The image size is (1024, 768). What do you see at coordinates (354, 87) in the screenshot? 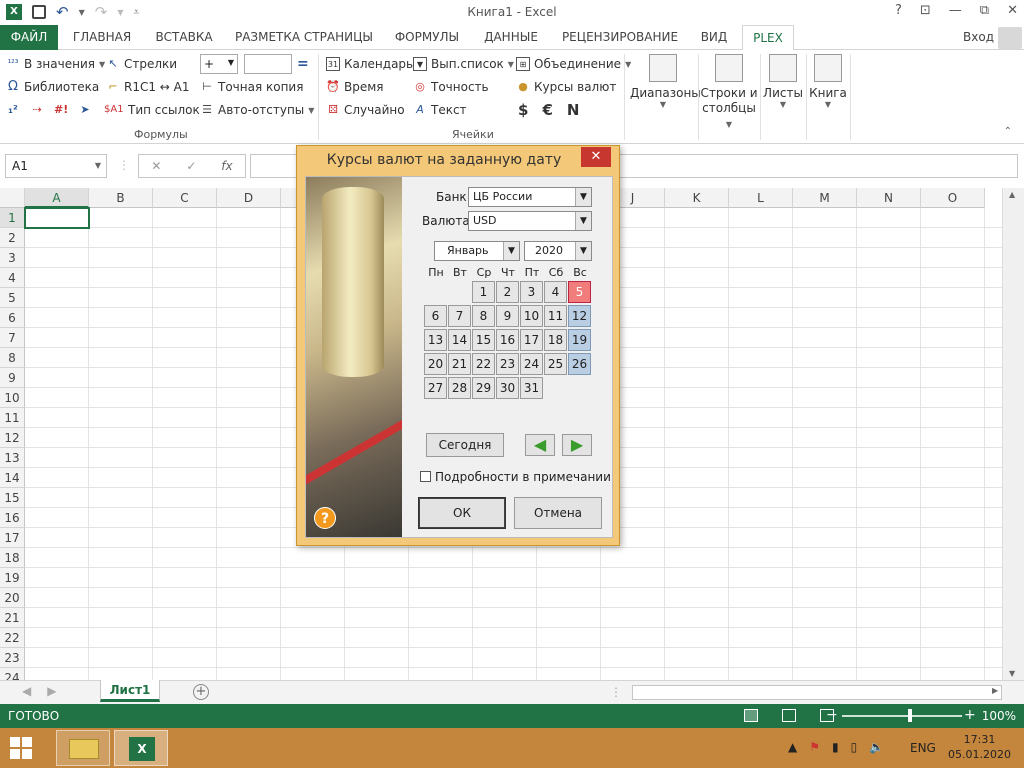
I see `time-button: ⏰ Время` at bounding box center [354, 87].